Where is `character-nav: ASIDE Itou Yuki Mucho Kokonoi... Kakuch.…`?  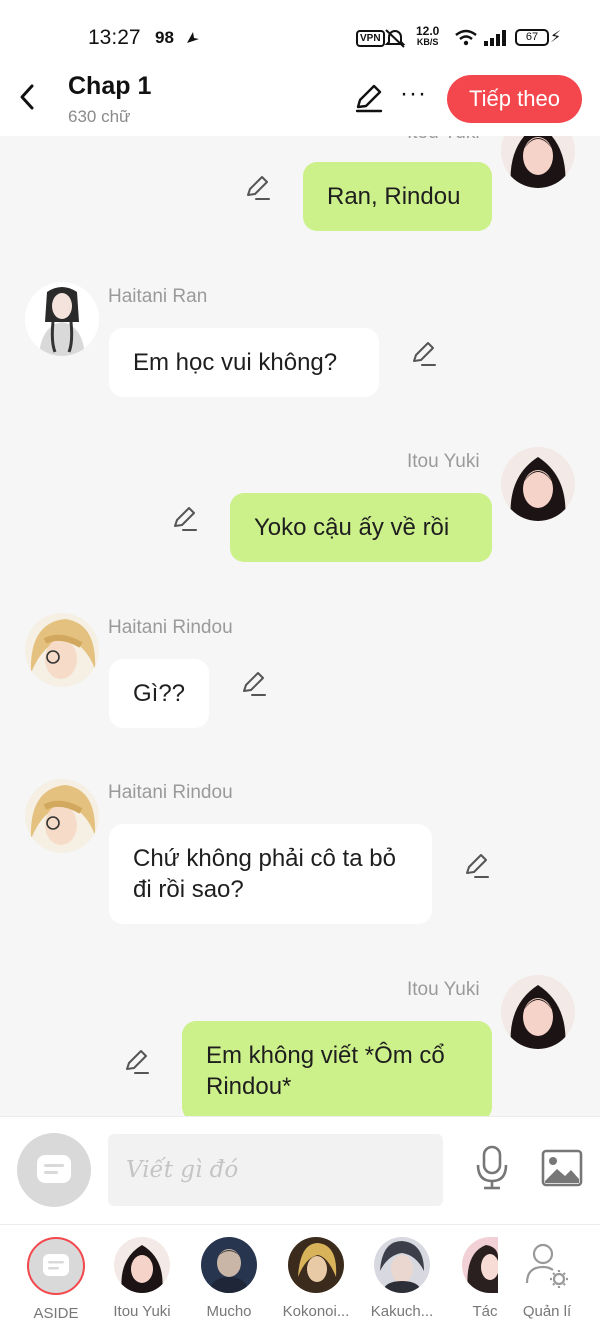 character-nav: ASIDE Itou Yuki Mucho Kokonoi... Kakuch.… is located at coordinates (300, 1278).